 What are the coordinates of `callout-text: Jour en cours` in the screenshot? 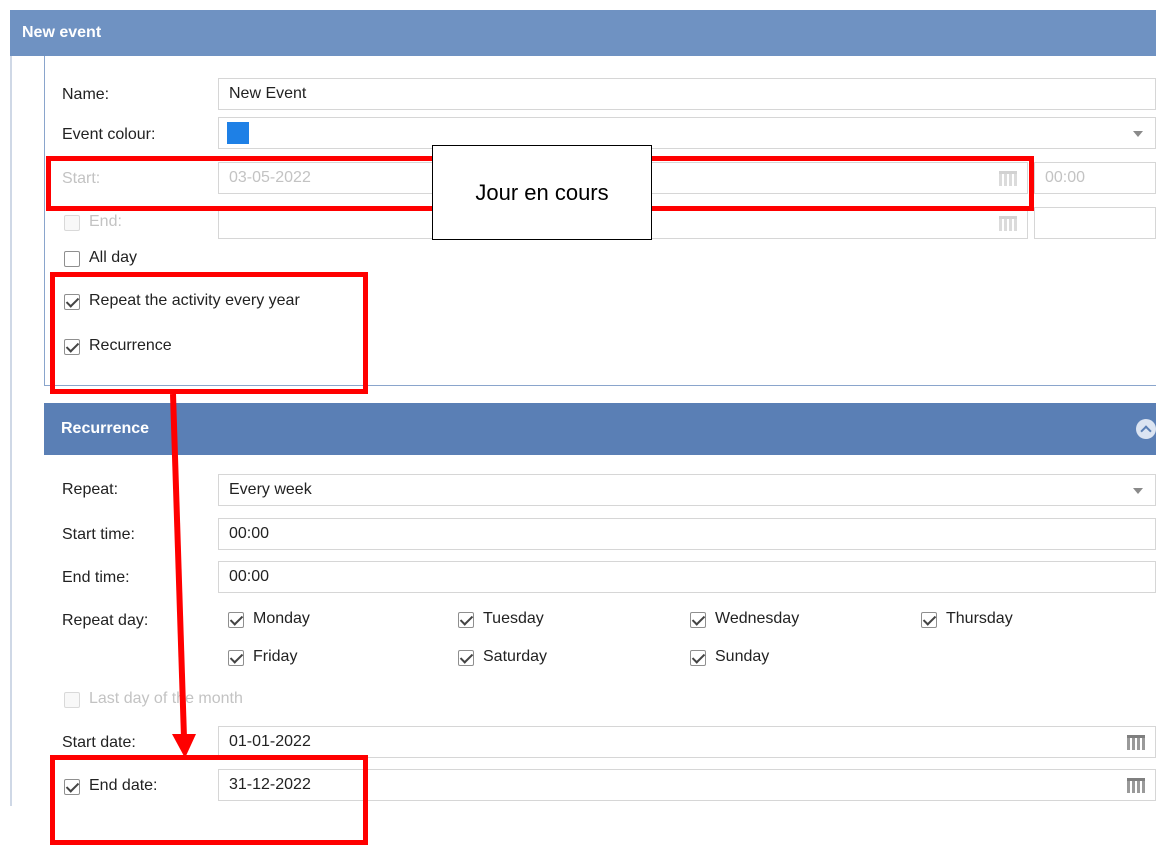 It's located at (542, 192).